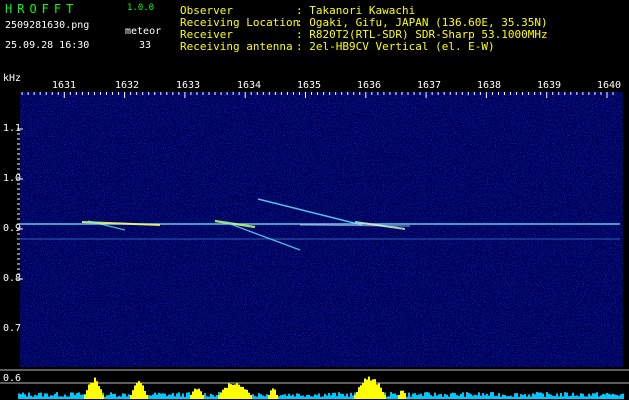 The image size is (629, 400). I want to click on x-tick-label-1633: 1633, so click(188, 85).